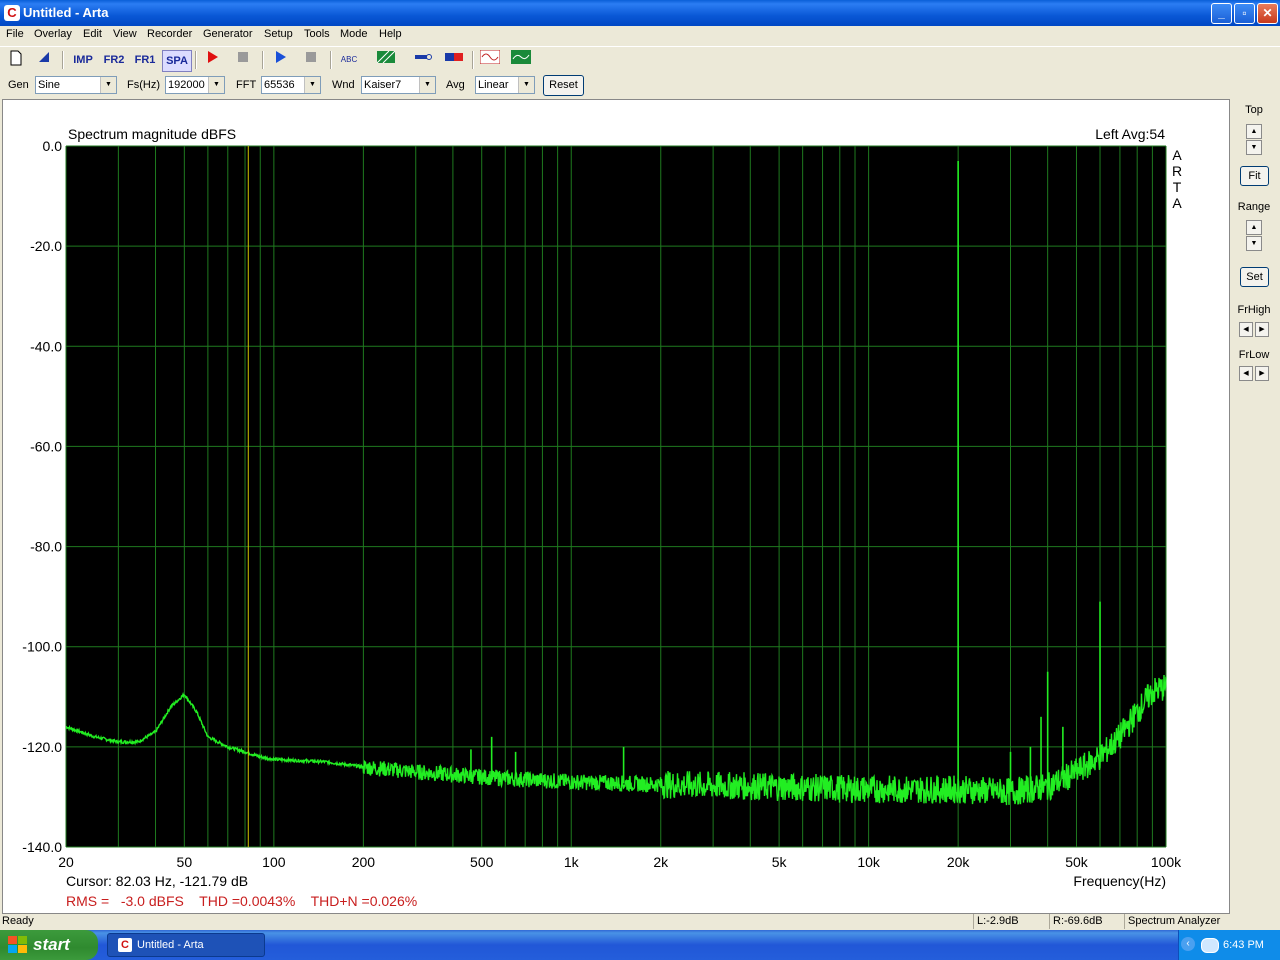 The height and width of the screenshot is (960, 1280). Describe the element at coordinates (213, 60) in the screenshot. I see `record-play-icon` at that location.